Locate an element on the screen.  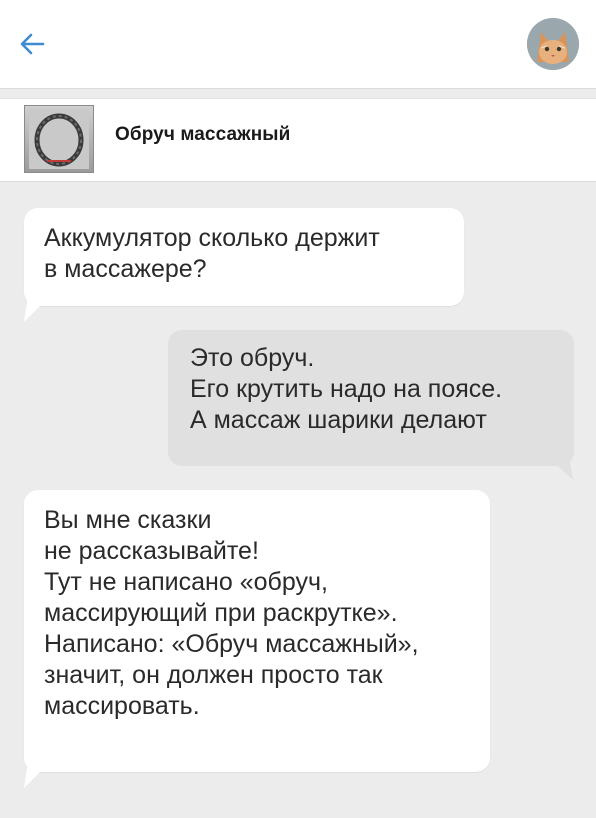
cat-avatar-icon is located at coordinates (553, 44).